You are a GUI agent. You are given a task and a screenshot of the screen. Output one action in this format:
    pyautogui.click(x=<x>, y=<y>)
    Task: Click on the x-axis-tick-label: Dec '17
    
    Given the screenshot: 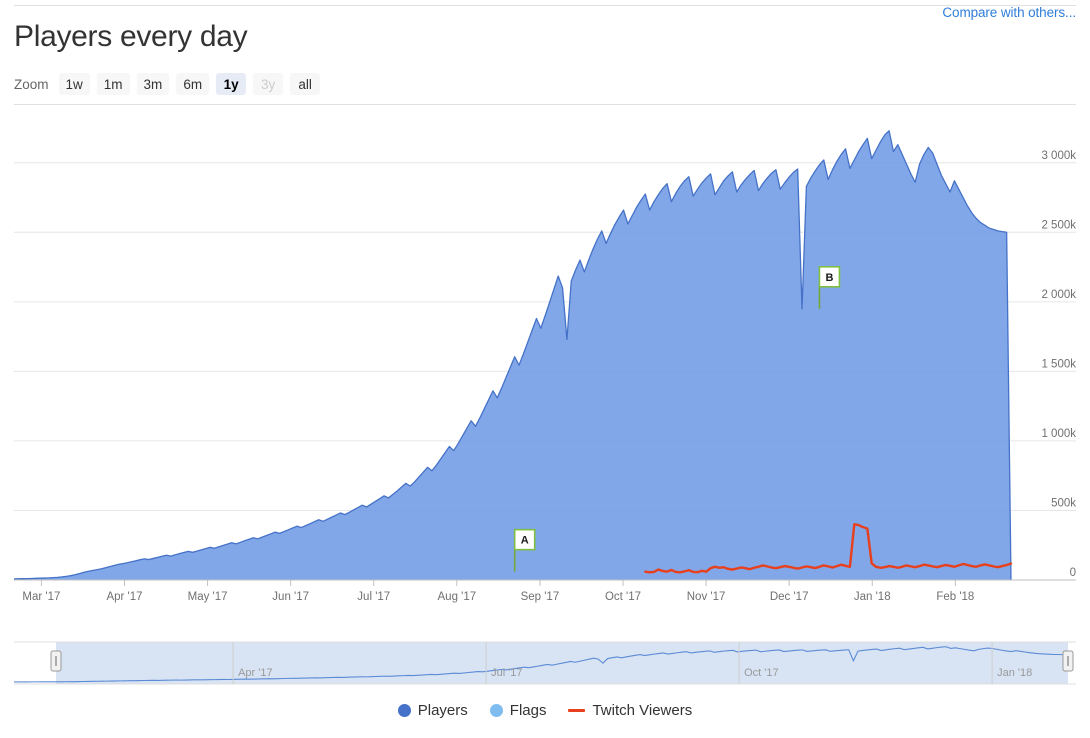 What is the action you would take?
    pyautogui.click(x=789, y=597)
    